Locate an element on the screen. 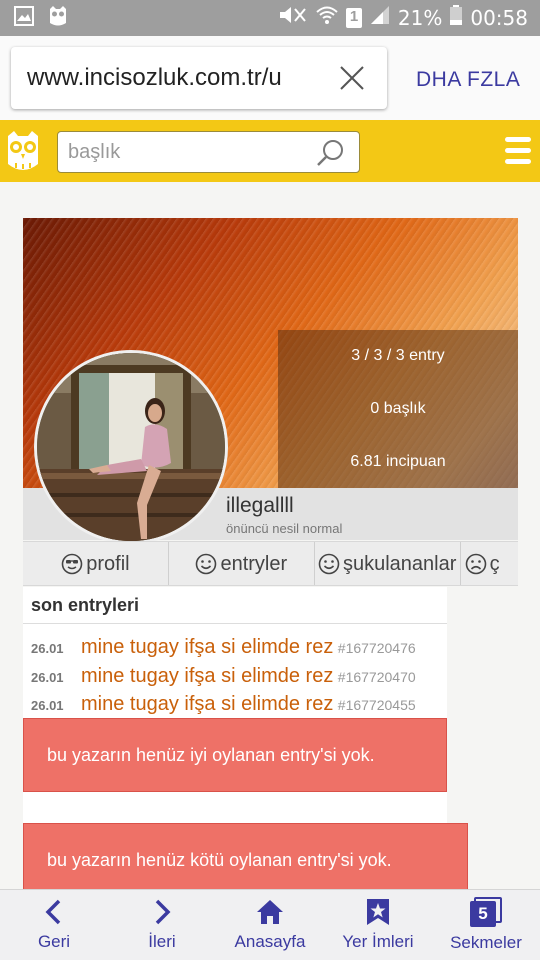 Image resolution: width=540 pixels, height=960 pixels. wifi-icon is located at coordinates (327, 18).